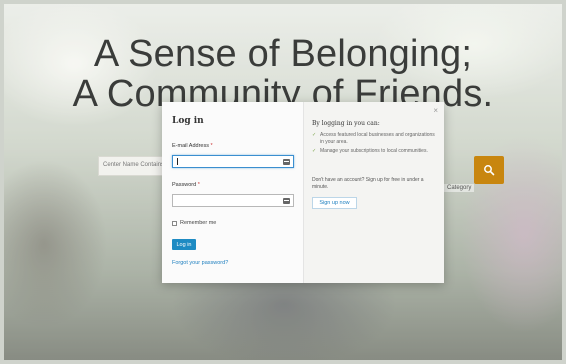  Describe the element at coordinates (283, 54) in the screenshot. I see `hero-title-line1: A Sense of Belonging;` at that location.